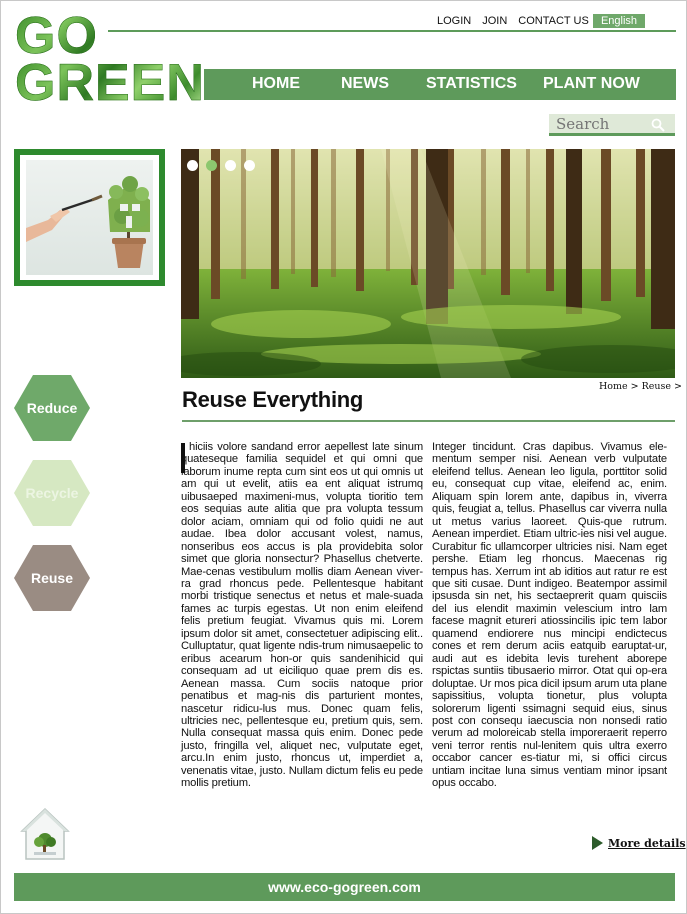  Describe the element at coordinates (658, 125) in the screenshot. I see `search-icon` at that location.